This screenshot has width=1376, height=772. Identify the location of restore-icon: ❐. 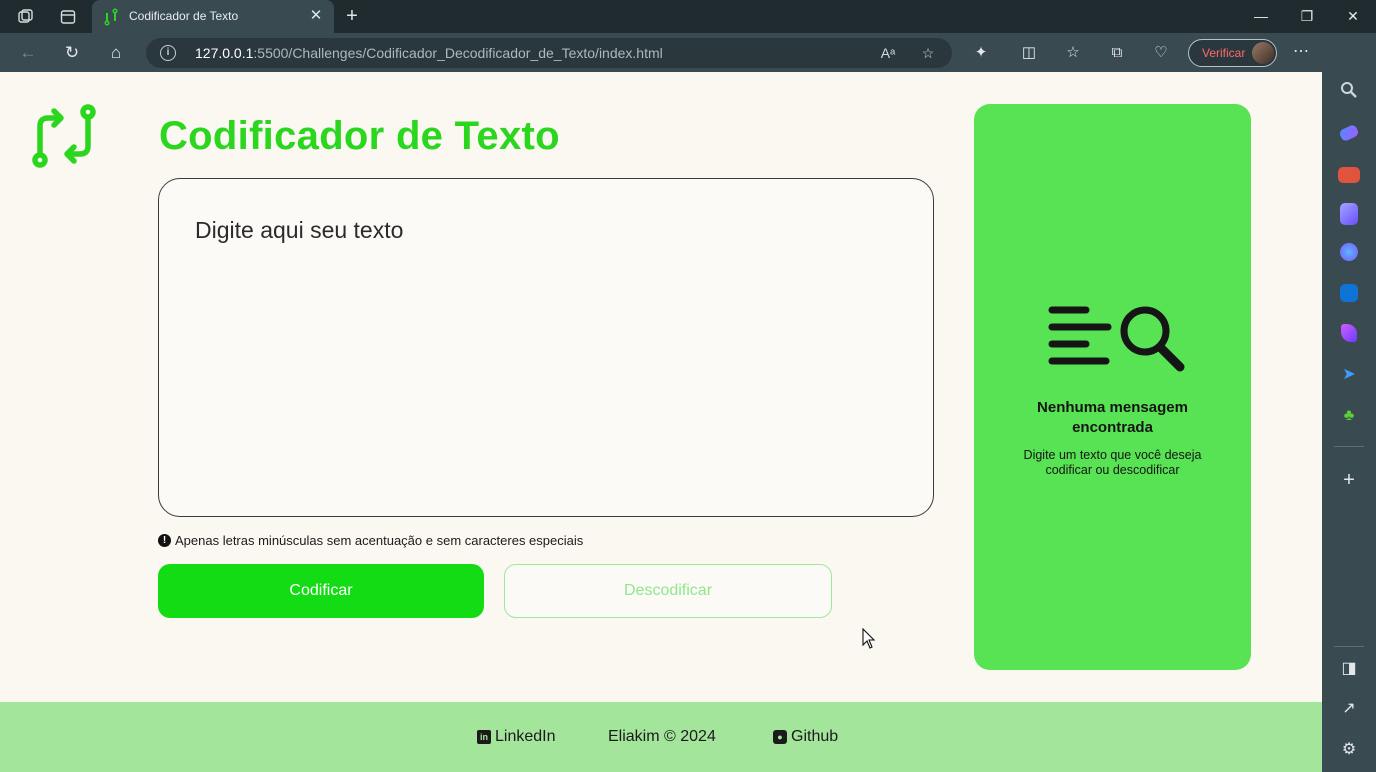
(1307, 16).